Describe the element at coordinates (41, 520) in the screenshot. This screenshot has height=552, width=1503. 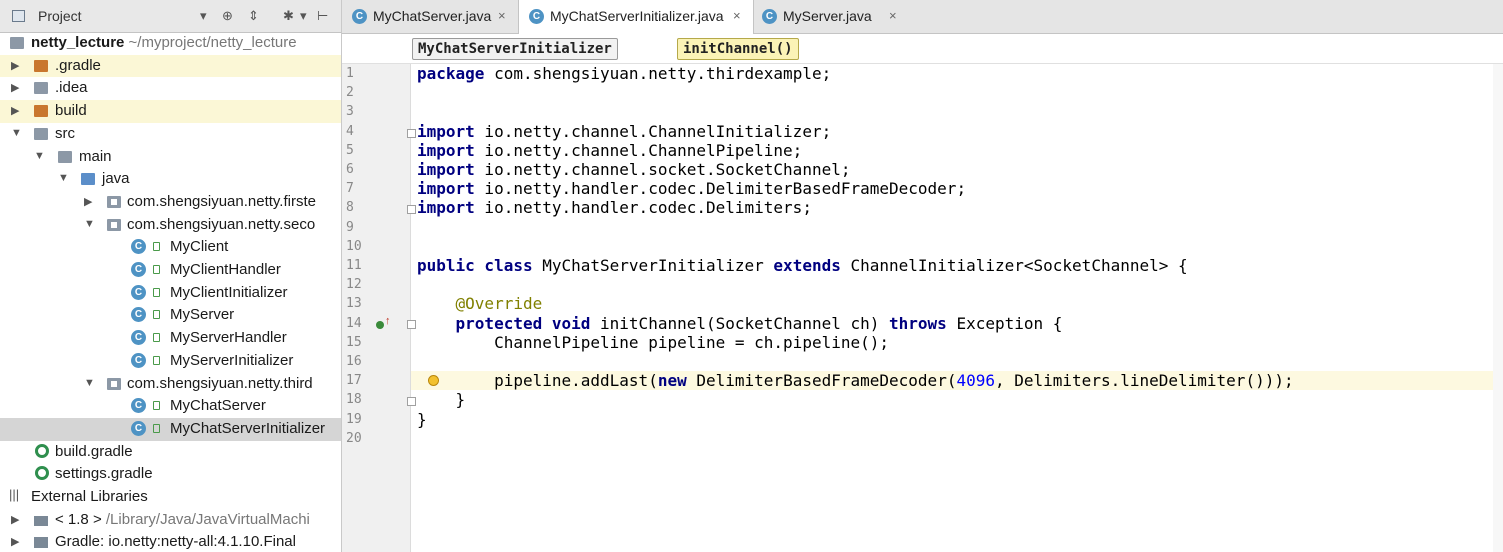
I see `jdk-icon` at that location.